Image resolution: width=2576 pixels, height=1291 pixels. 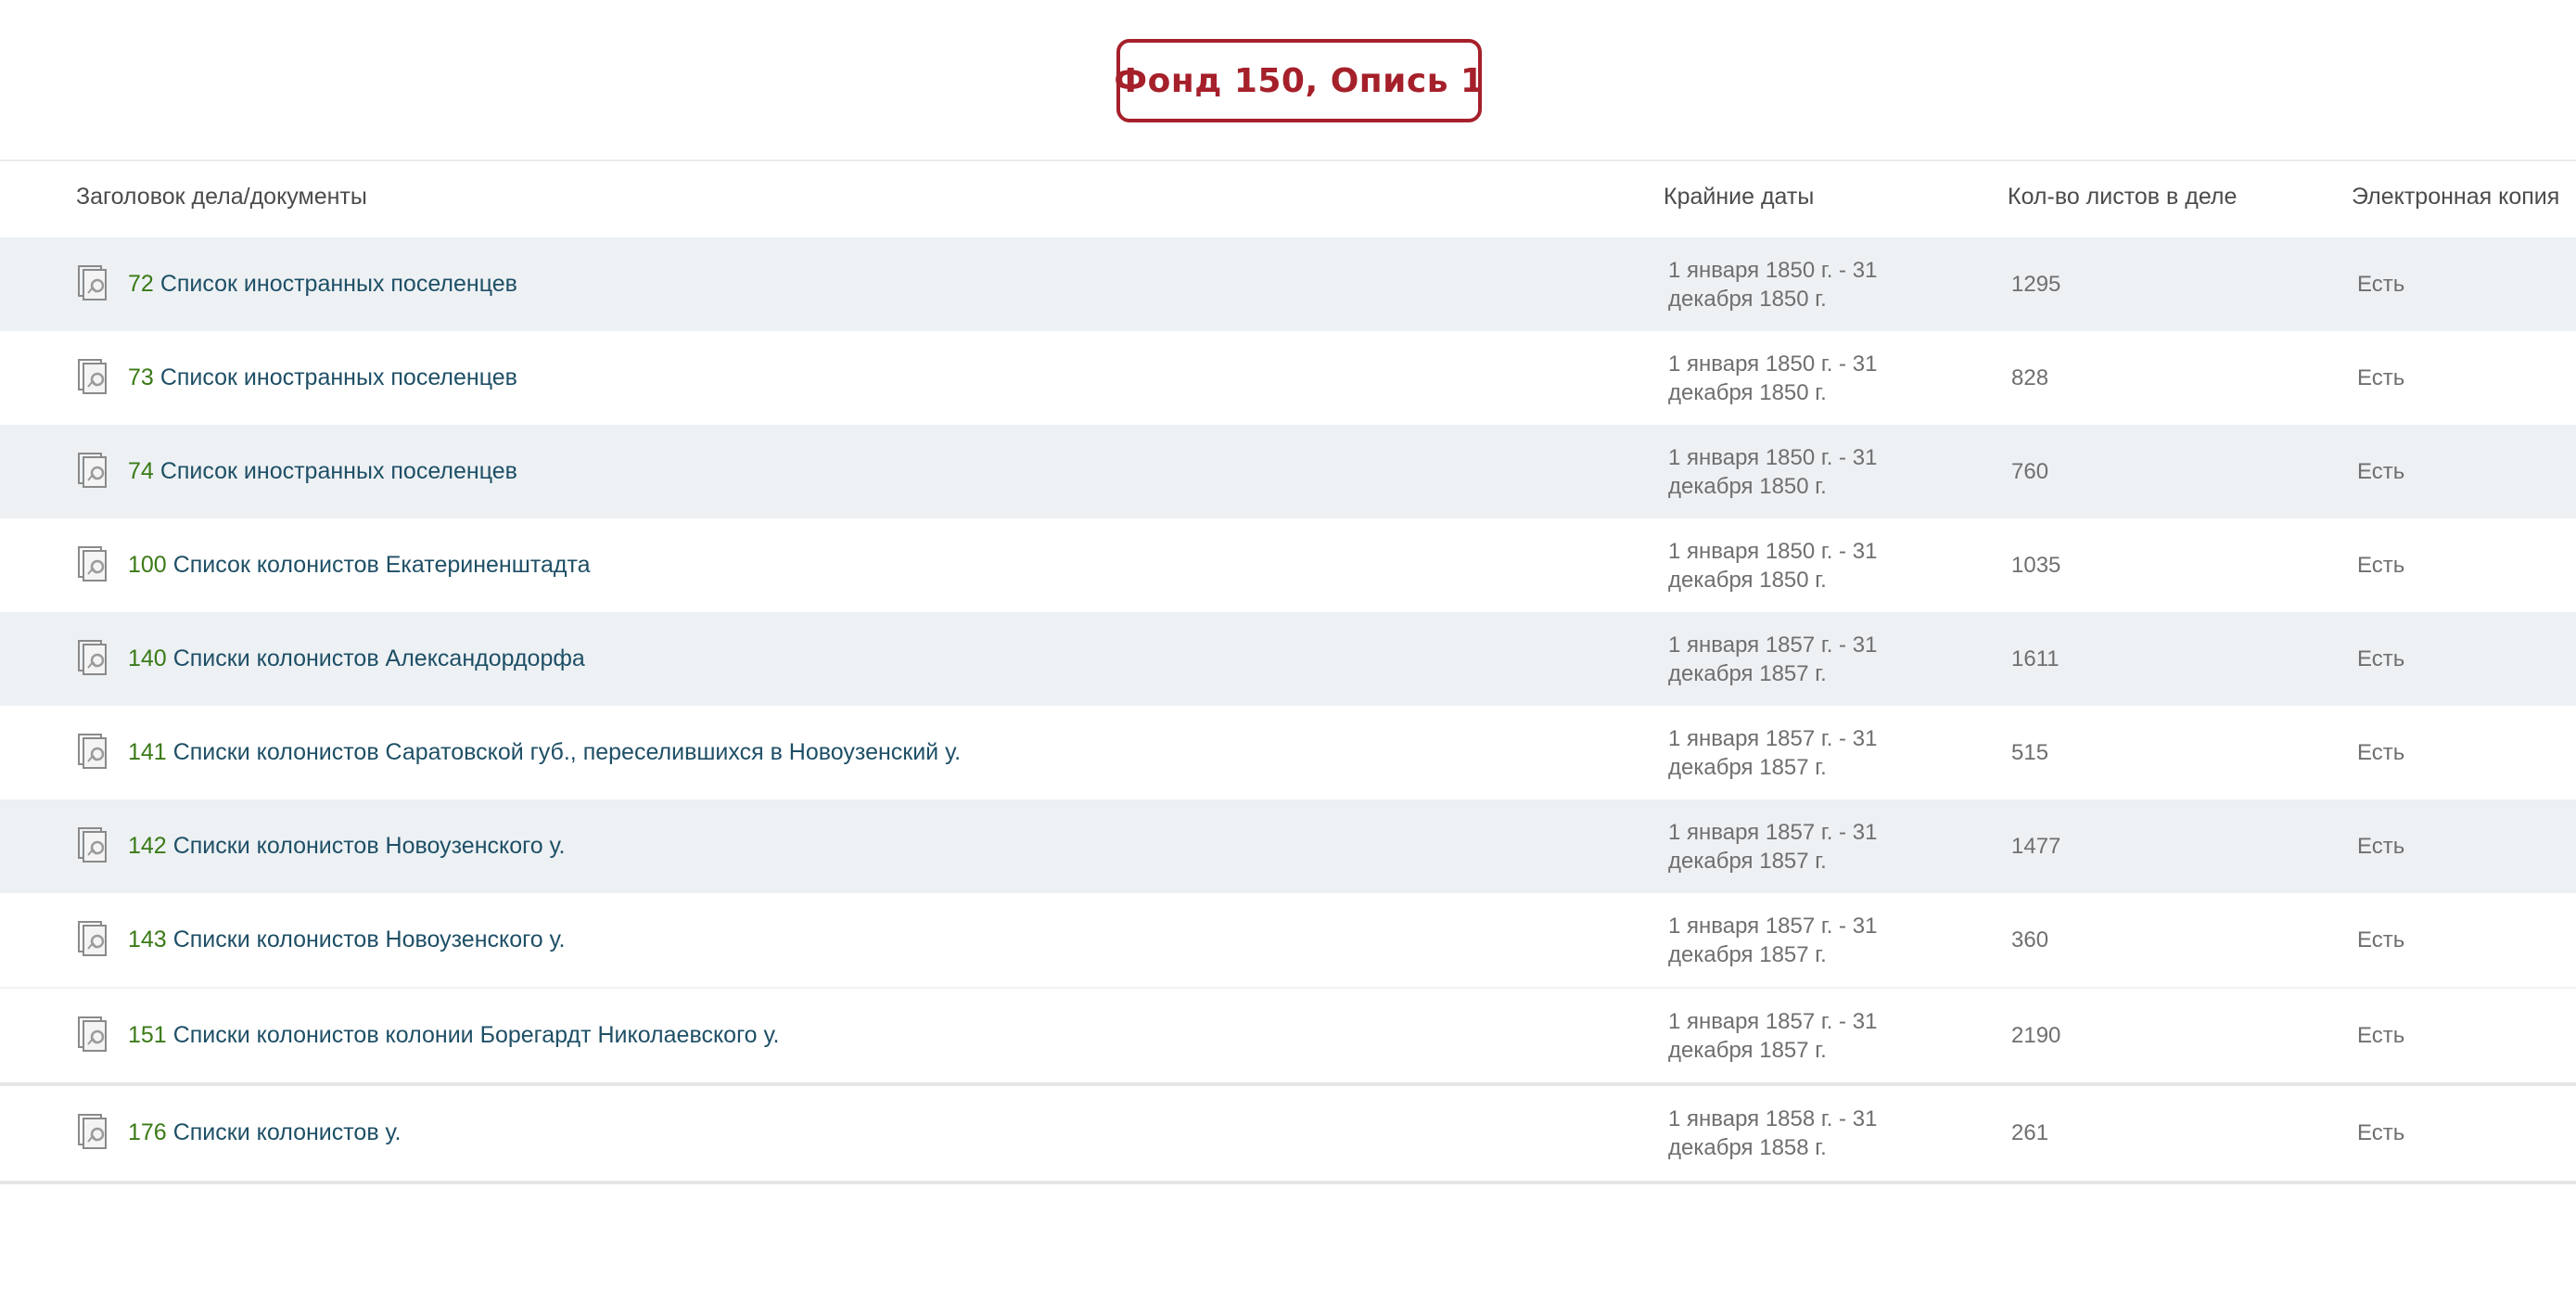 What do you see at coordinates (147, 565) in the screenshot?
I see `document-number: 100` at bounding box center [147, 565].